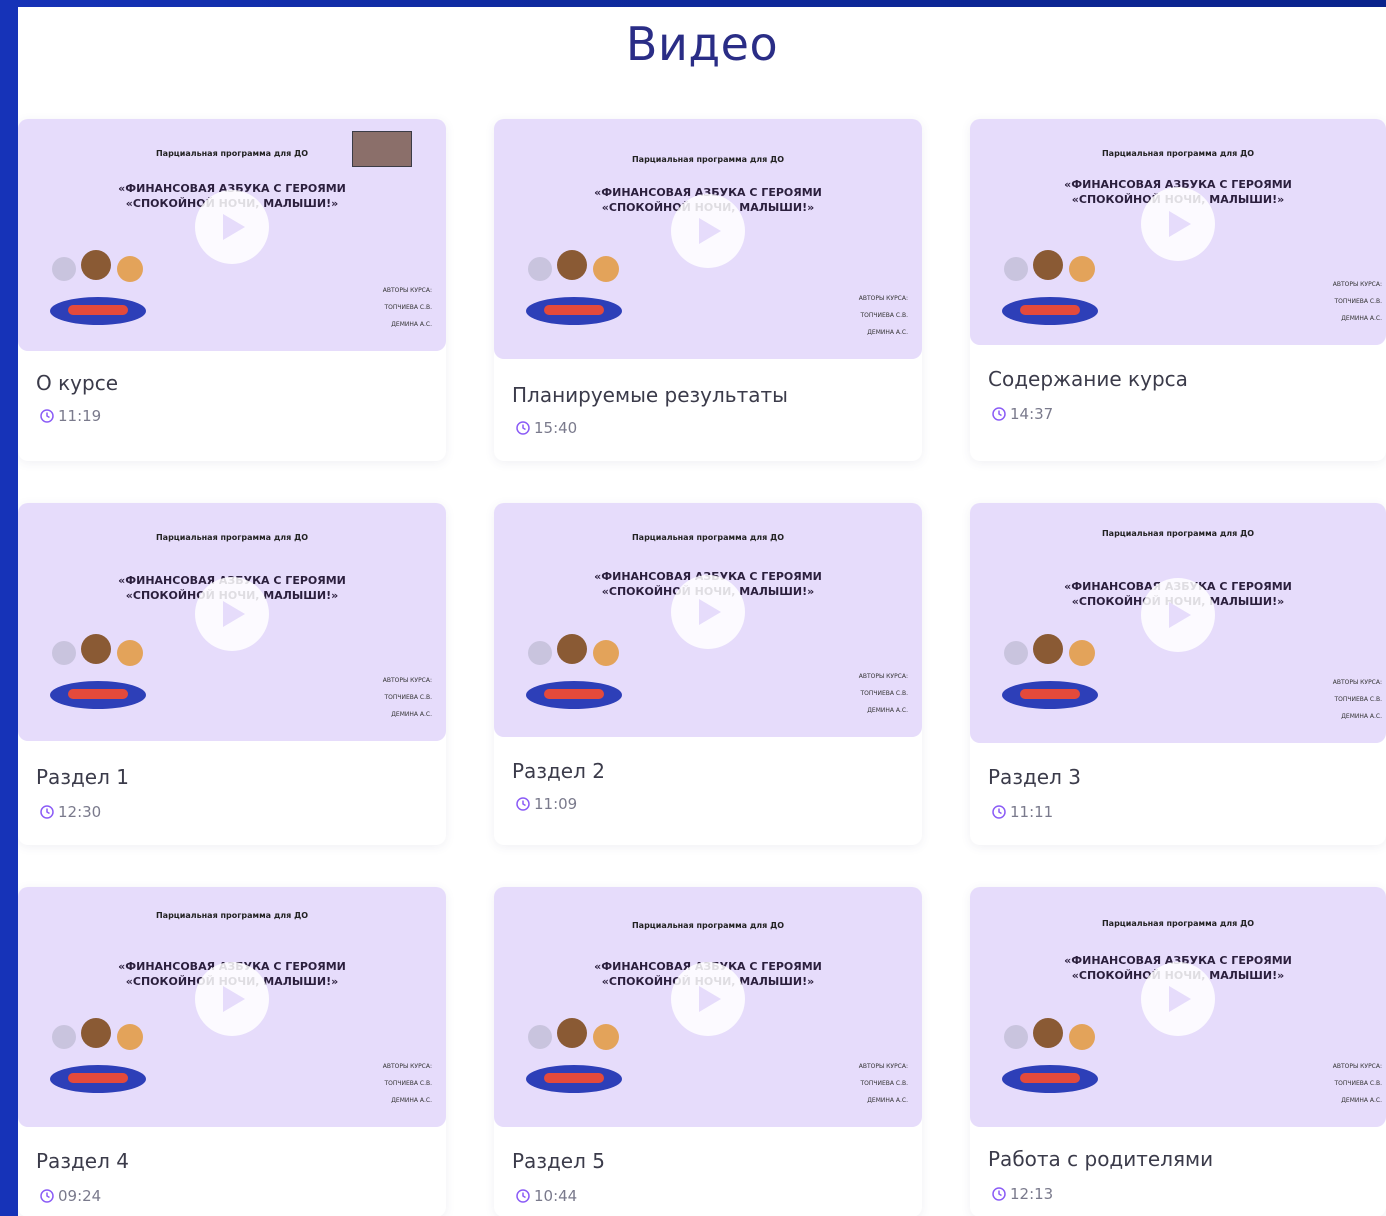 The width and height of the screenshot is (1386, 1216). Describe the element at coordinates (1034, 777) in the screenshot. I see `video-title: Раздел 3` at that location.